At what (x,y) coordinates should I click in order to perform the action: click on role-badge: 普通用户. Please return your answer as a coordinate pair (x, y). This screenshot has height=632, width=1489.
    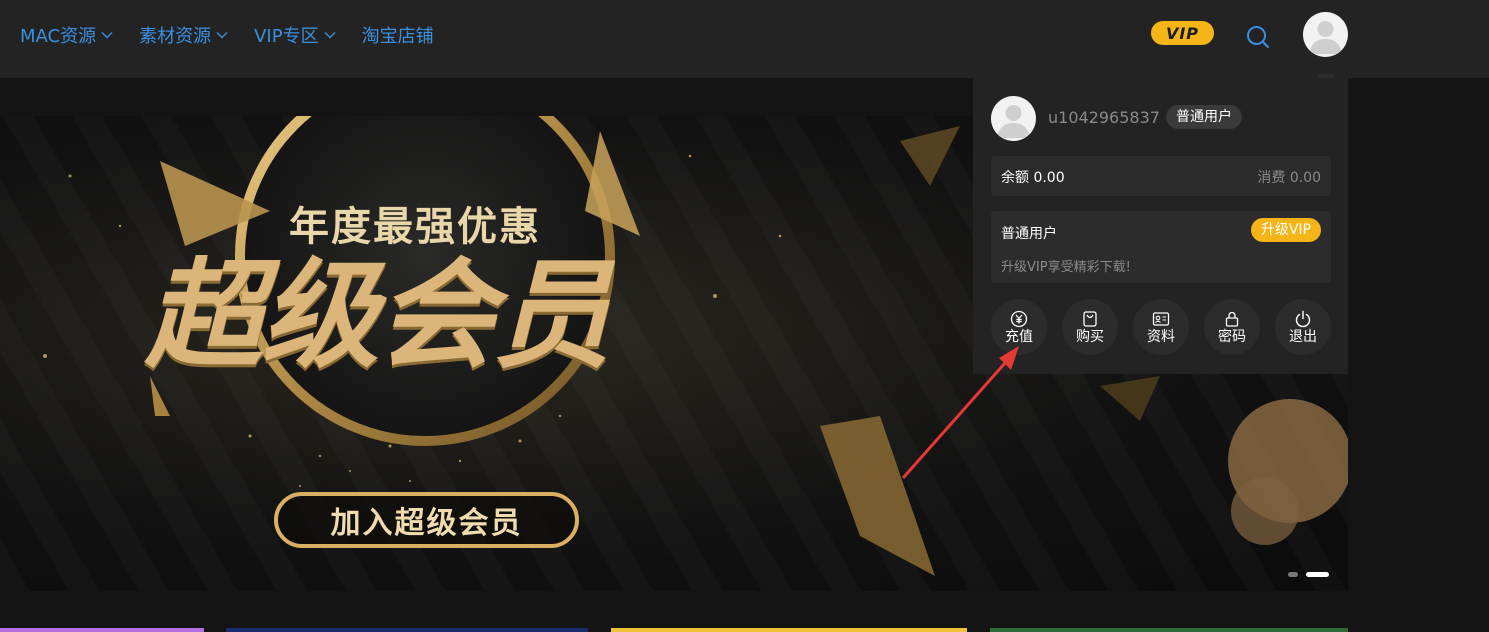
    Looking at the image, I should click on (1204, 117).